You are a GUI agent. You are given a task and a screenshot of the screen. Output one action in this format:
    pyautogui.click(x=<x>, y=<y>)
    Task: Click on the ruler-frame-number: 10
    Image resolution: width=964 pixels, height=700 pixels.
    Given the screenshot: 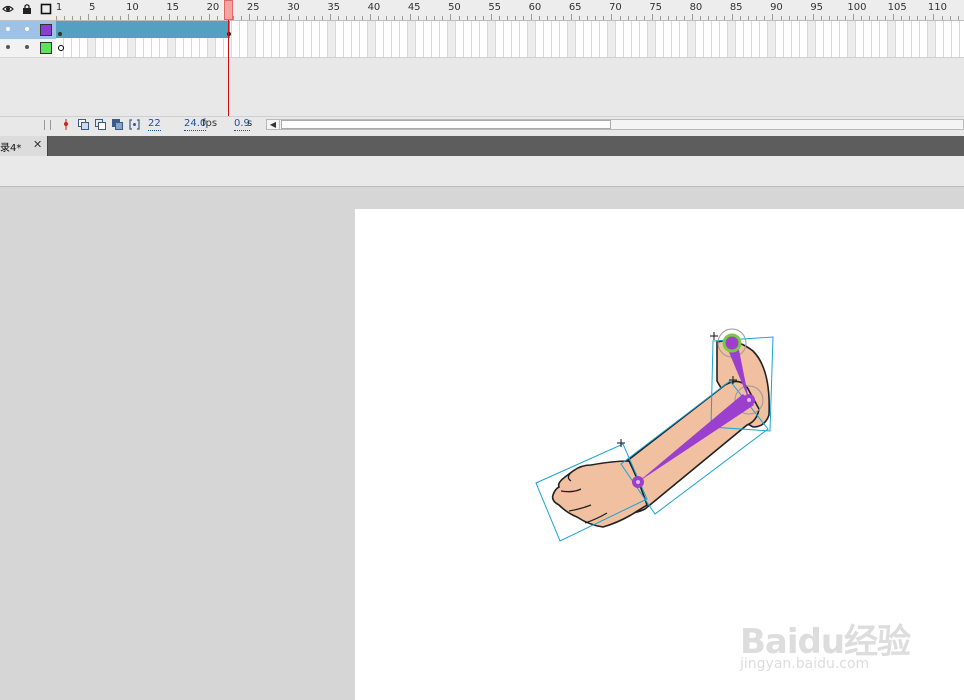 What is the action you would take?
    pyautogui.click(x=132, y=7)
    